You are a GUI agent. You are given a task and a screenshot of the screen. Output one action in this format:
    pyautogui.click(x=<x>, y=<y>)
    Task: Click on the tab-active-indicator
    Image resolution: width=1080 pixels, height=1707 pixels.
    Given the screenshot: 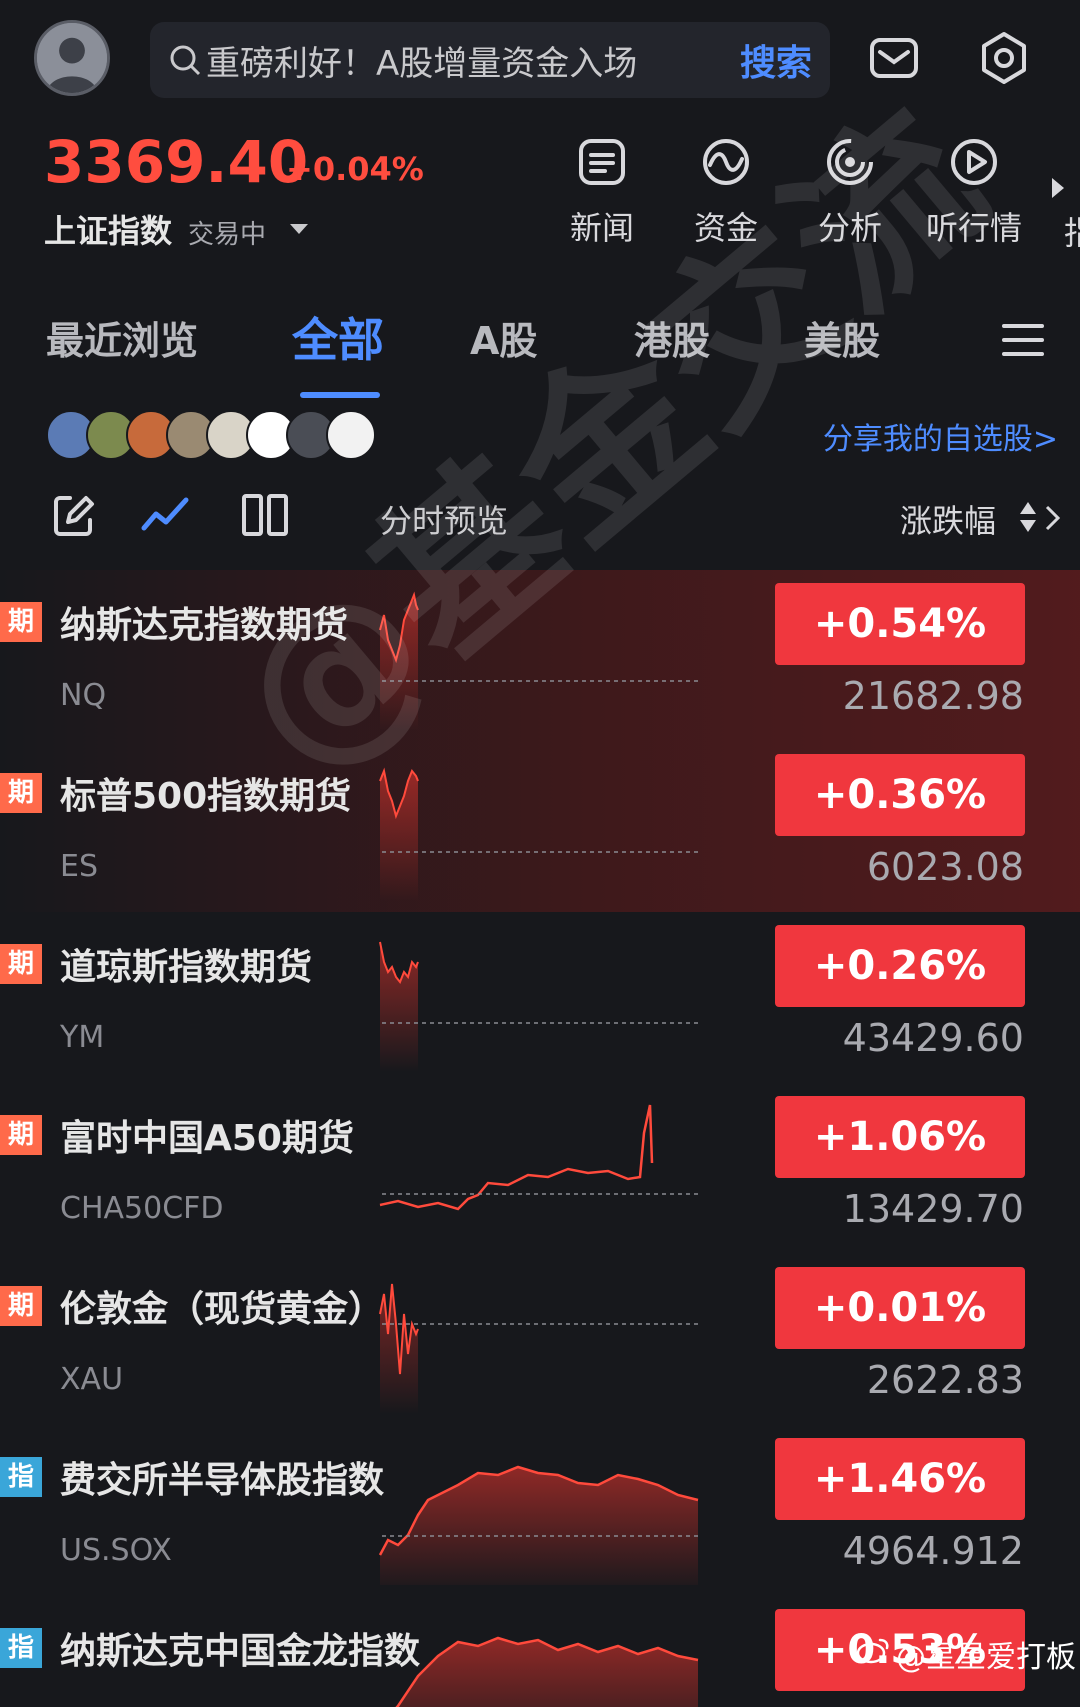 What is the action you would take?
    pyautogui.click(x=340, y=395)
    